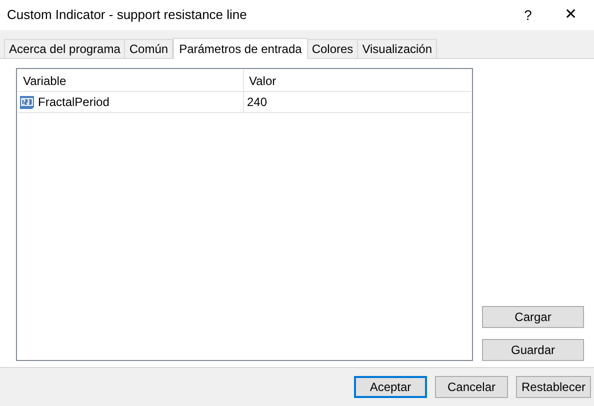  Describe the element at coordinates (528, 15) in the screenshot. I see `help-button: ?` at that location.